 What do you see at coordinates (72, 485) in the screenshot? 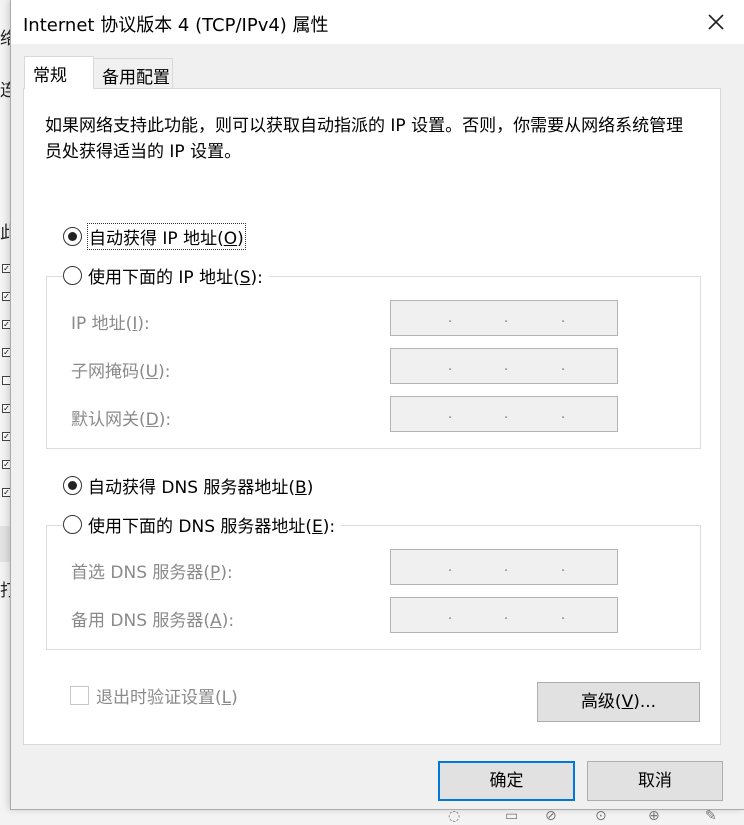
I see `auto-dns-radio` at bounding box center [72, 485].